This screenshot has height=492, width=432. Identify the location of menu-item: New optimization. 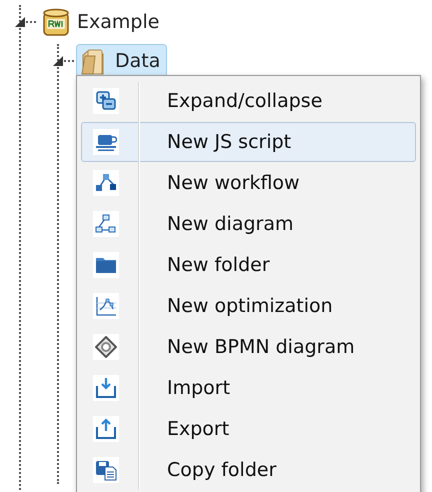
(248, 306).